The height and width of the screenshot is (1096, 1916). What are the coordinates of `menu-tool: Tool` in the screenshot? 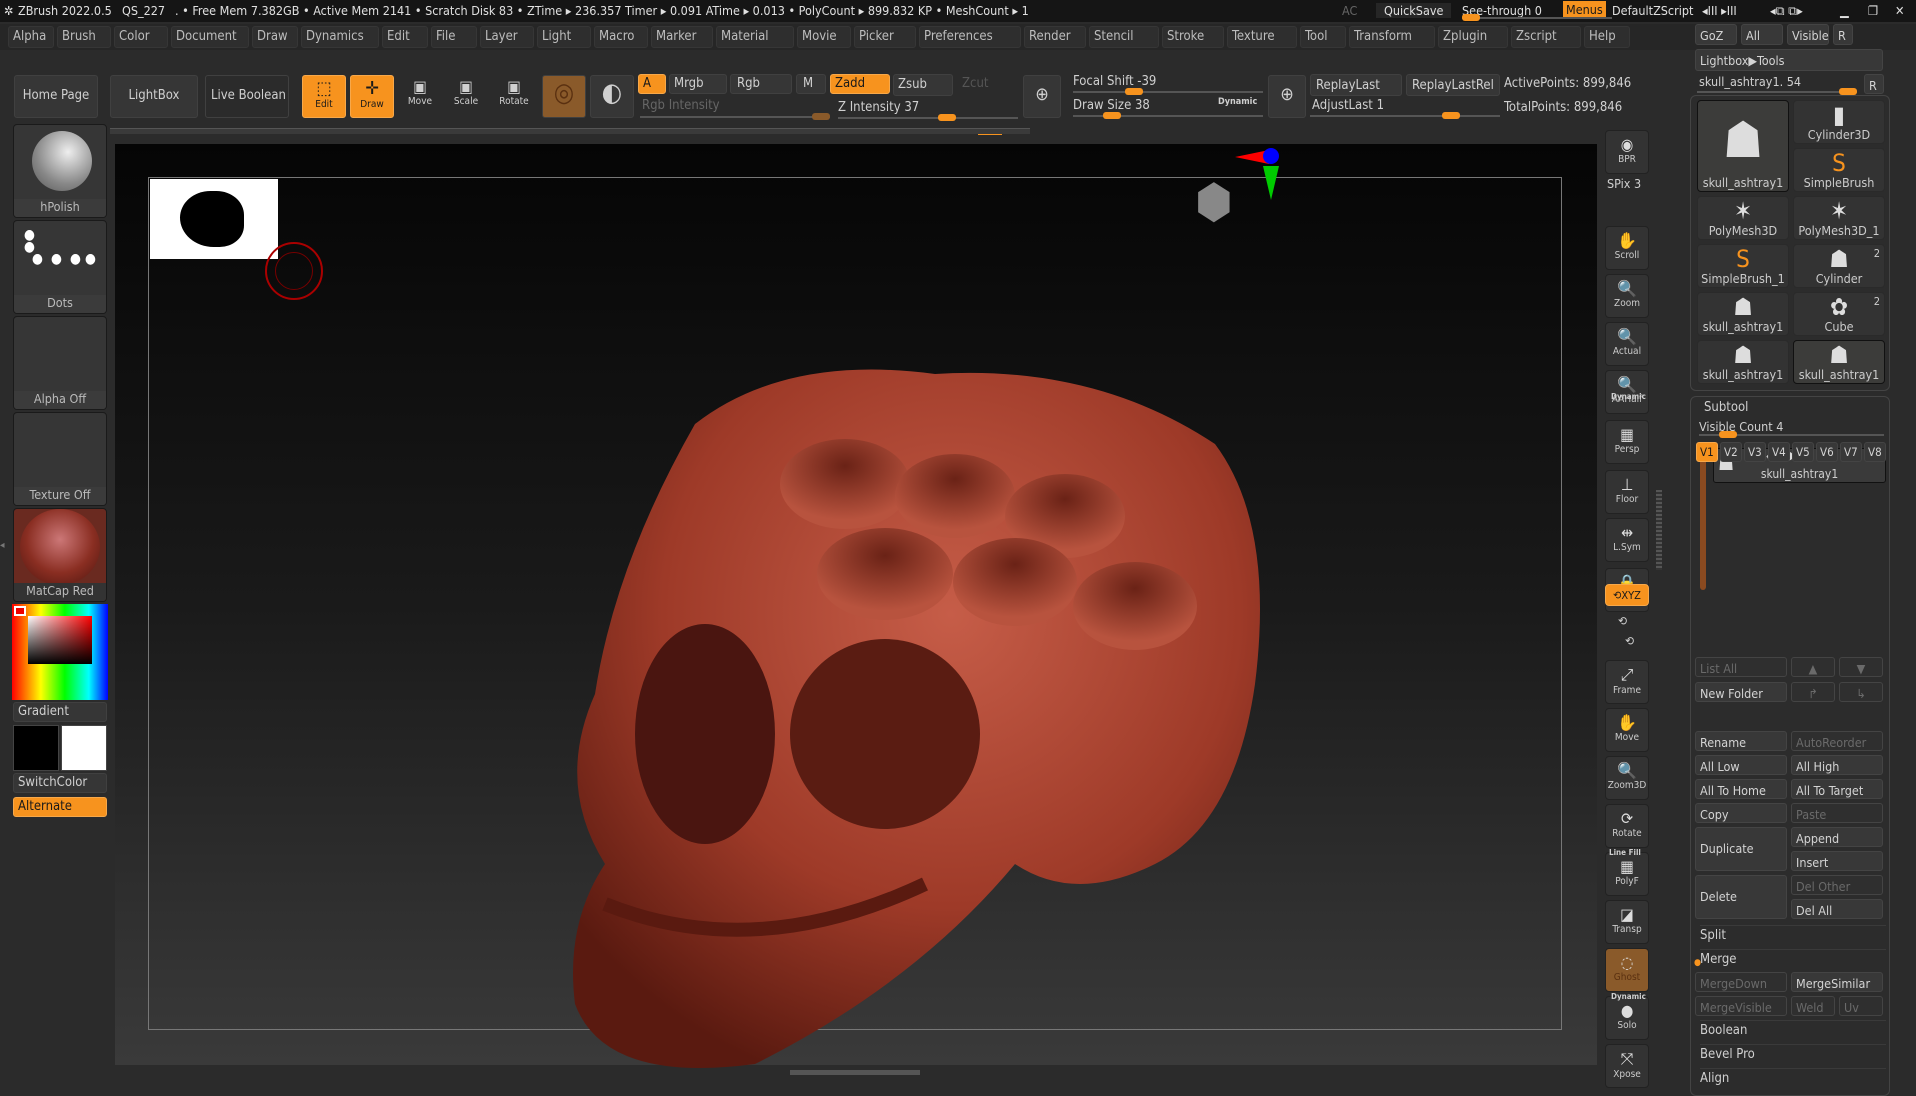 It's located at (1323, 37).